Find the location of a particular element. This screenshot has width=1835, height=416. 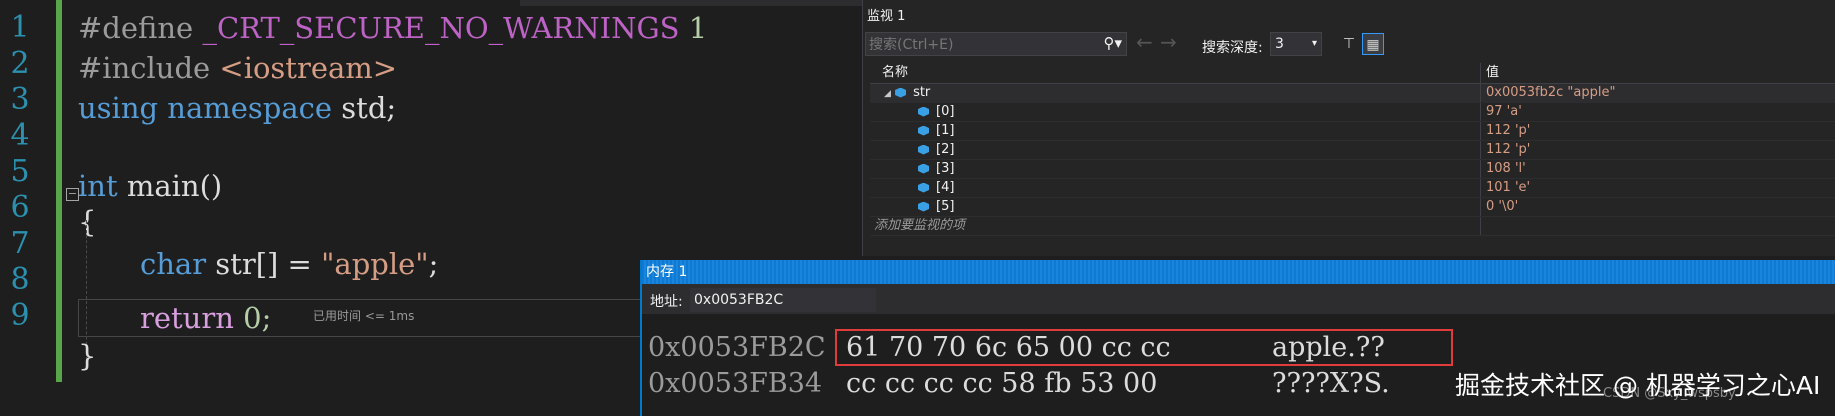

memory-row-address: 0x0053FB34 is located at coordinates (735, 383).